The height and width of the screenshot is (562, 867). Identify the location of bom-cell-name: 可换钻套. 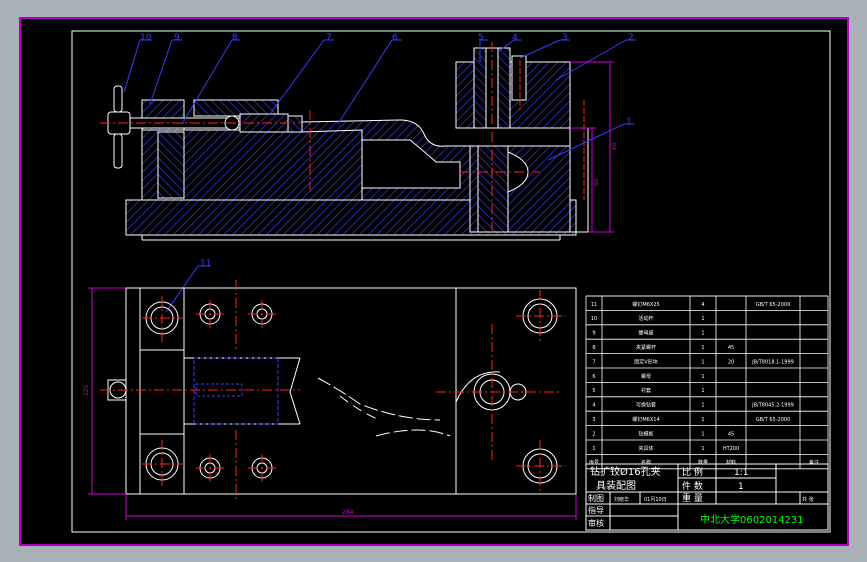
(646, 405).